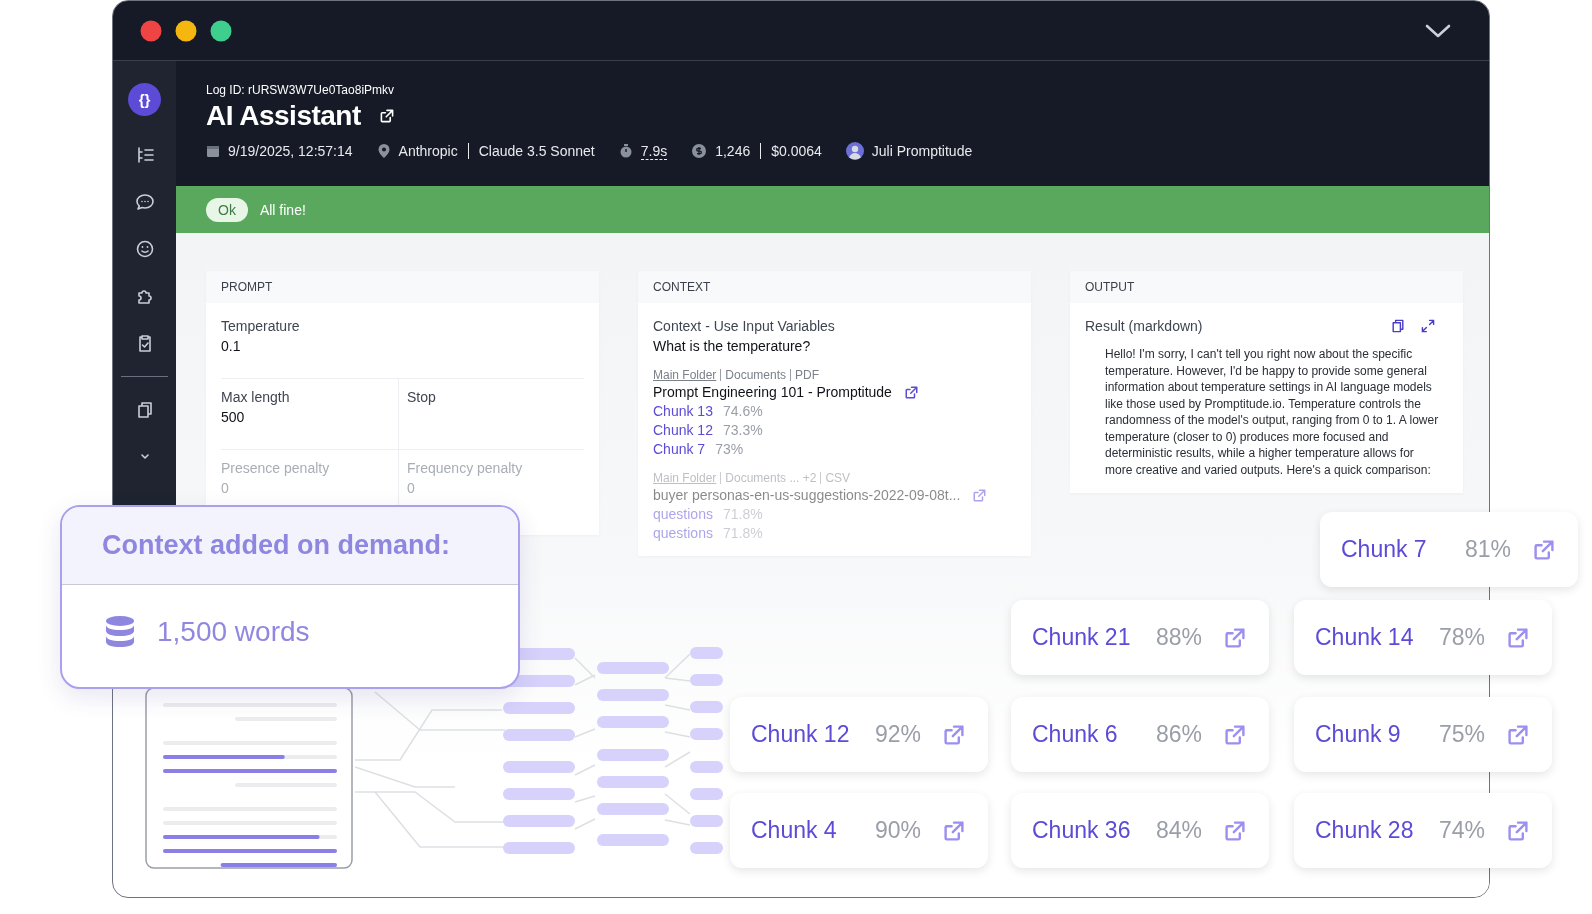 The width and height of the screenshot is (1592, 914). I want to click on location-pin-icon, so click(383, 151).